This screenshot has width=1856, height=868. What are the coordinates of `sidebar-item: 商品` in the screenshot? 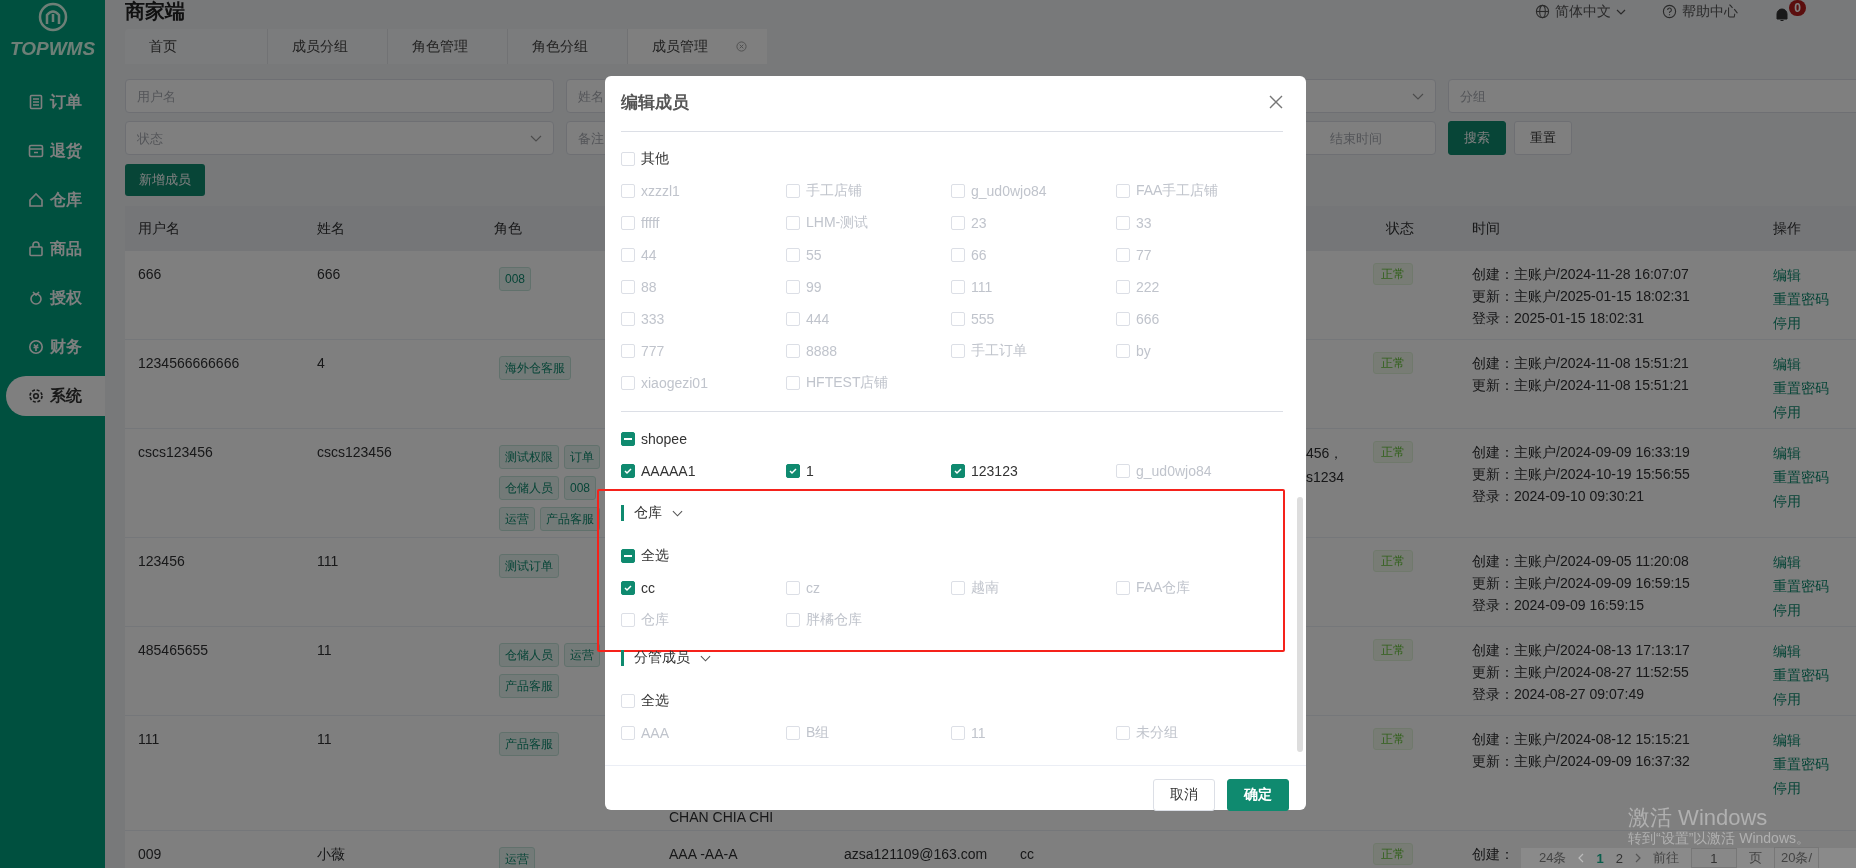 It's located at (55, 249).